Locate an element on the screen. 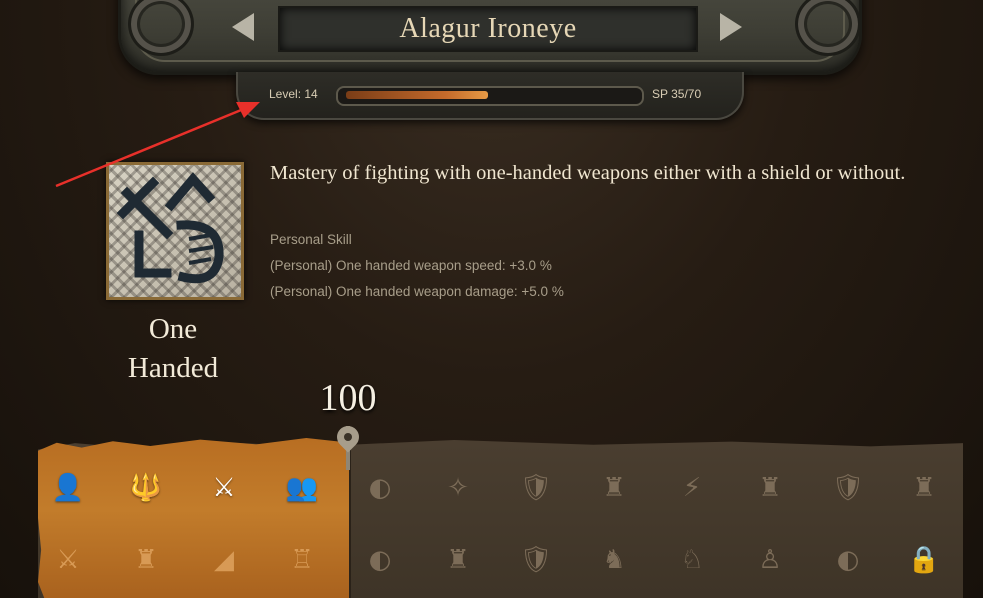  slash-icon: ⚡ is located at coordinates (692, 488).